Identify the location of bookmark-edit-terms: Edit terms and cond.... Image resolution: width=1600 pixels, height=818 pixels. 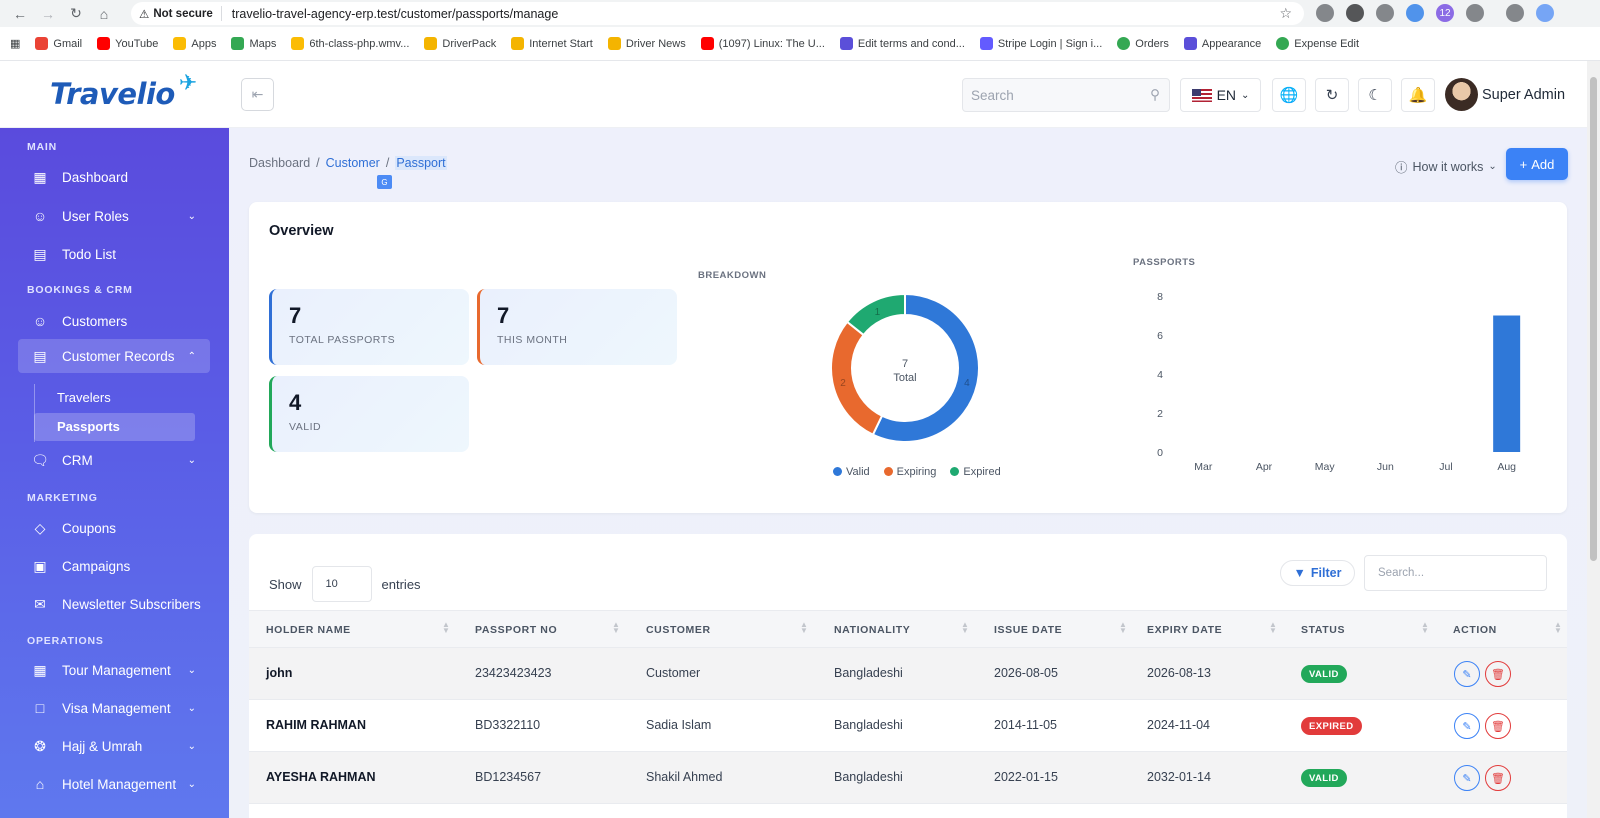
(902, 43).